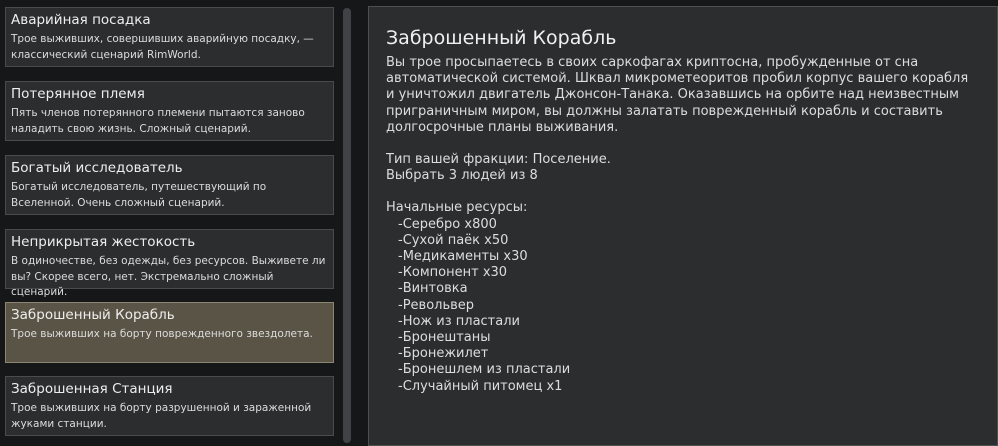 This screenshot has height=446, width=998. Describe the element at coordinates (447, 224) in the screenshot. I see `resource-item: -Серебро x800` at that location.